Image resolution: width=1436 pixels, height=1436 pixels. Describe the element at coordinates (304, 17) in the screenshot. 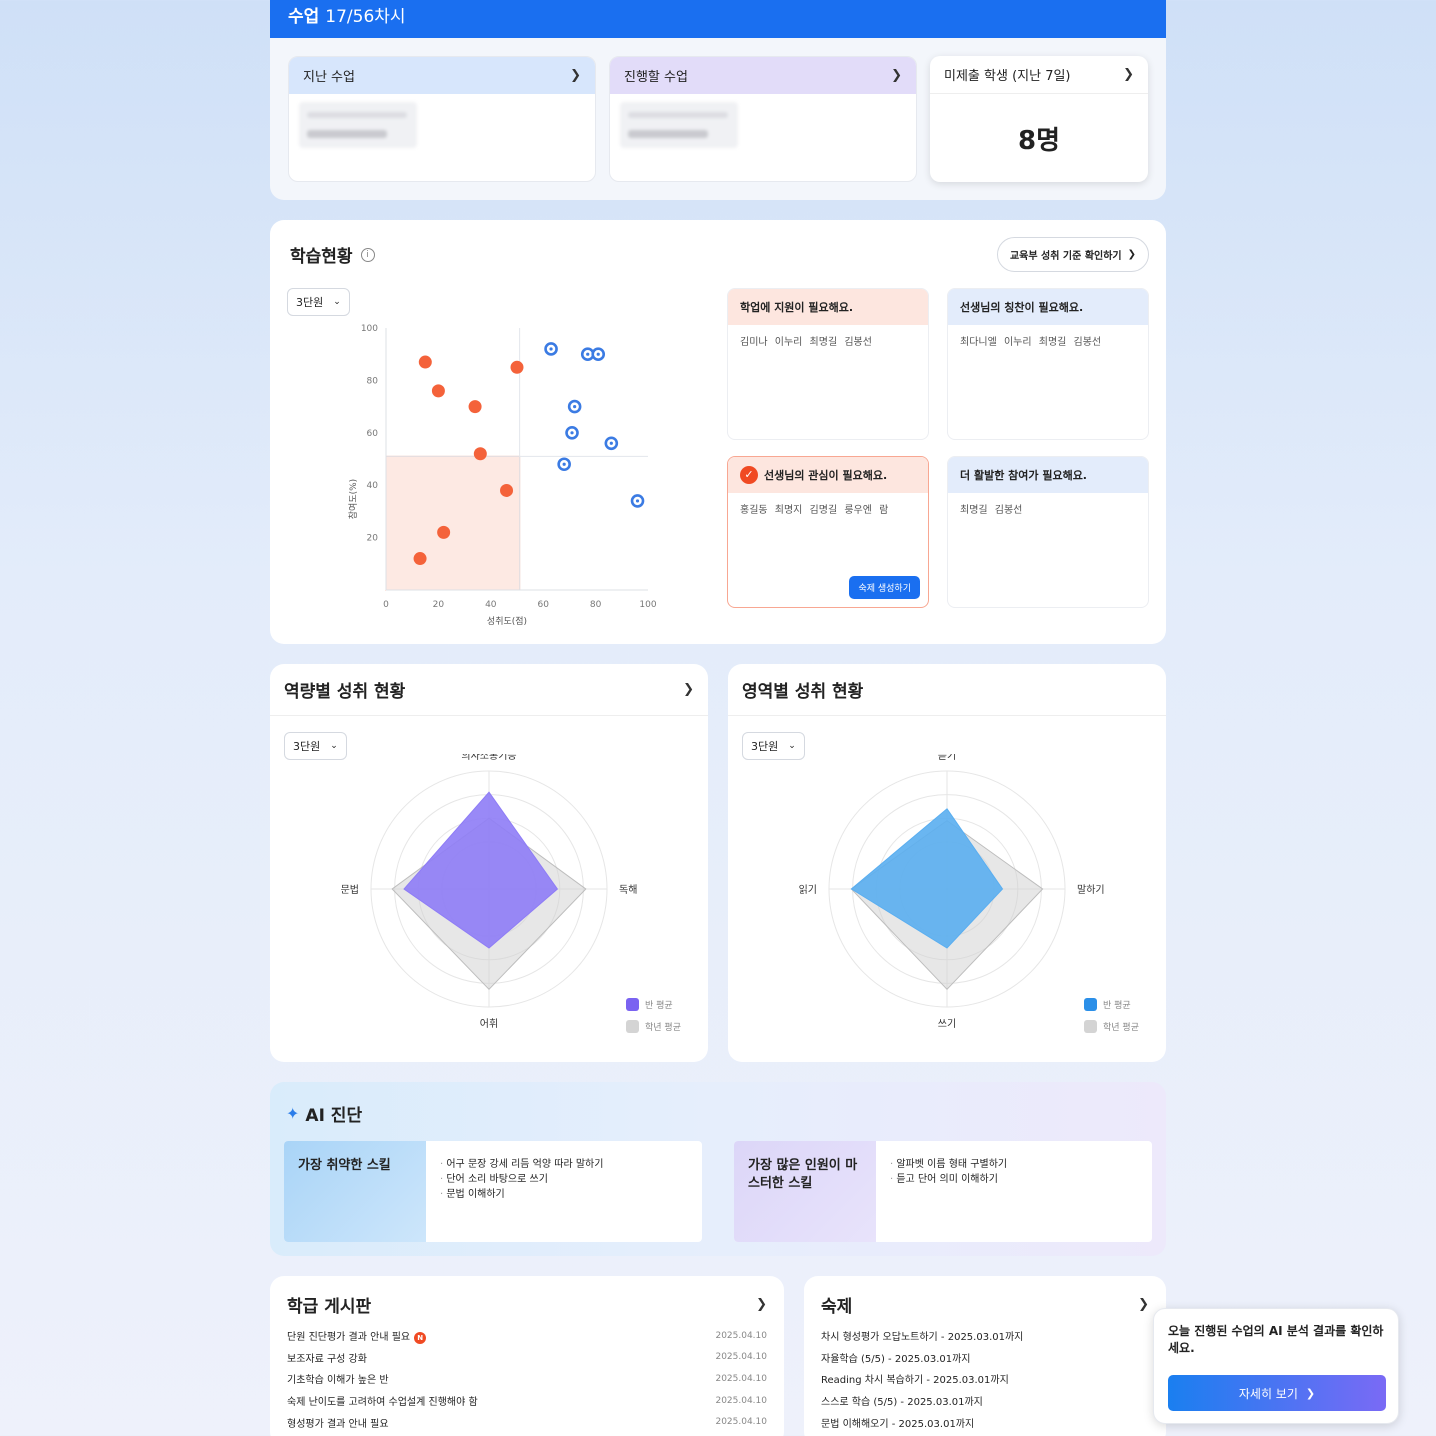

I see `header-title: 수업` at that location.